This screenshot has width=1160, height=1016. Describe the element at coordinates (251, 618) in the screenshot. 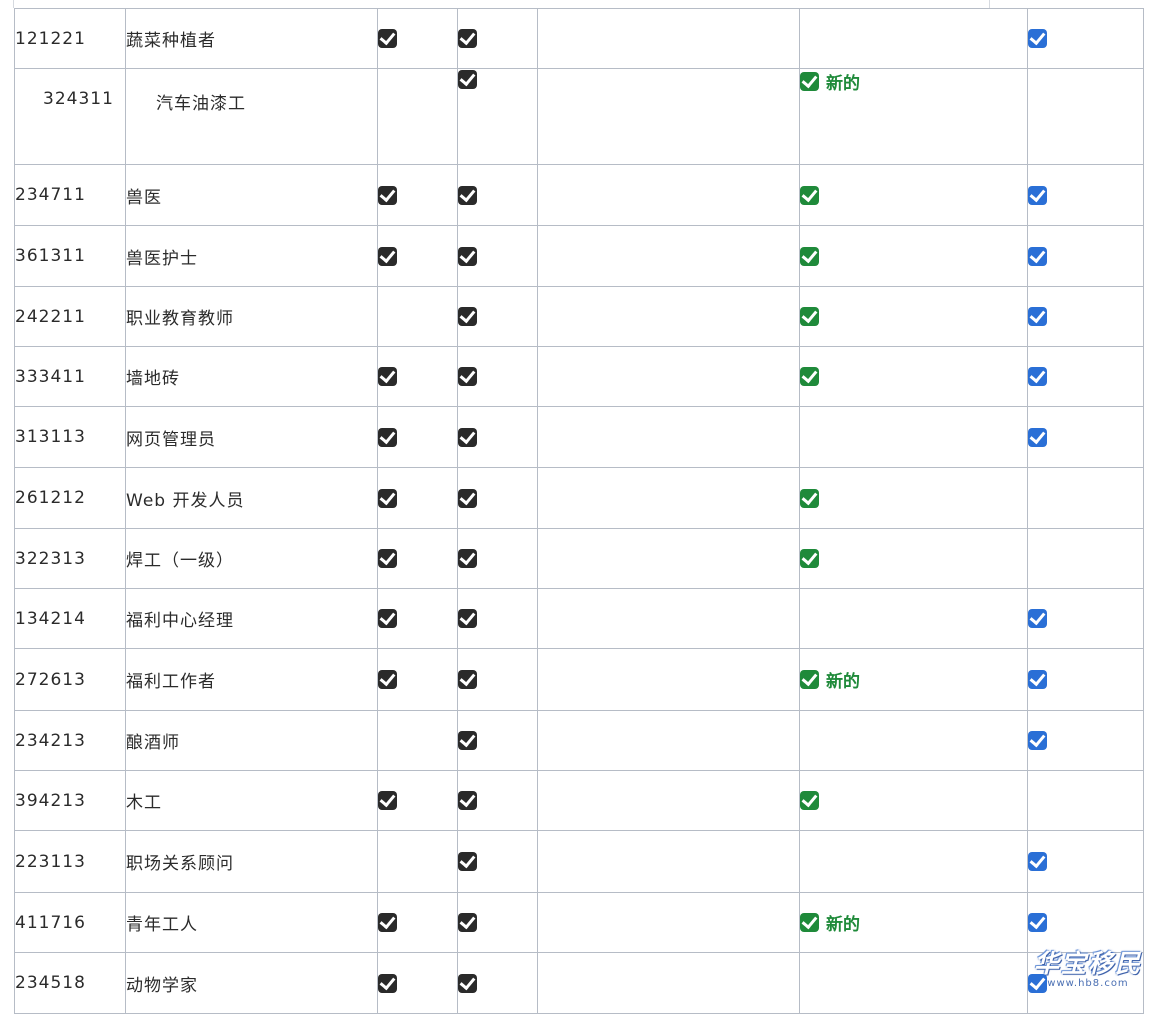

I see `occupation-name: 福利中心经理` at that location.